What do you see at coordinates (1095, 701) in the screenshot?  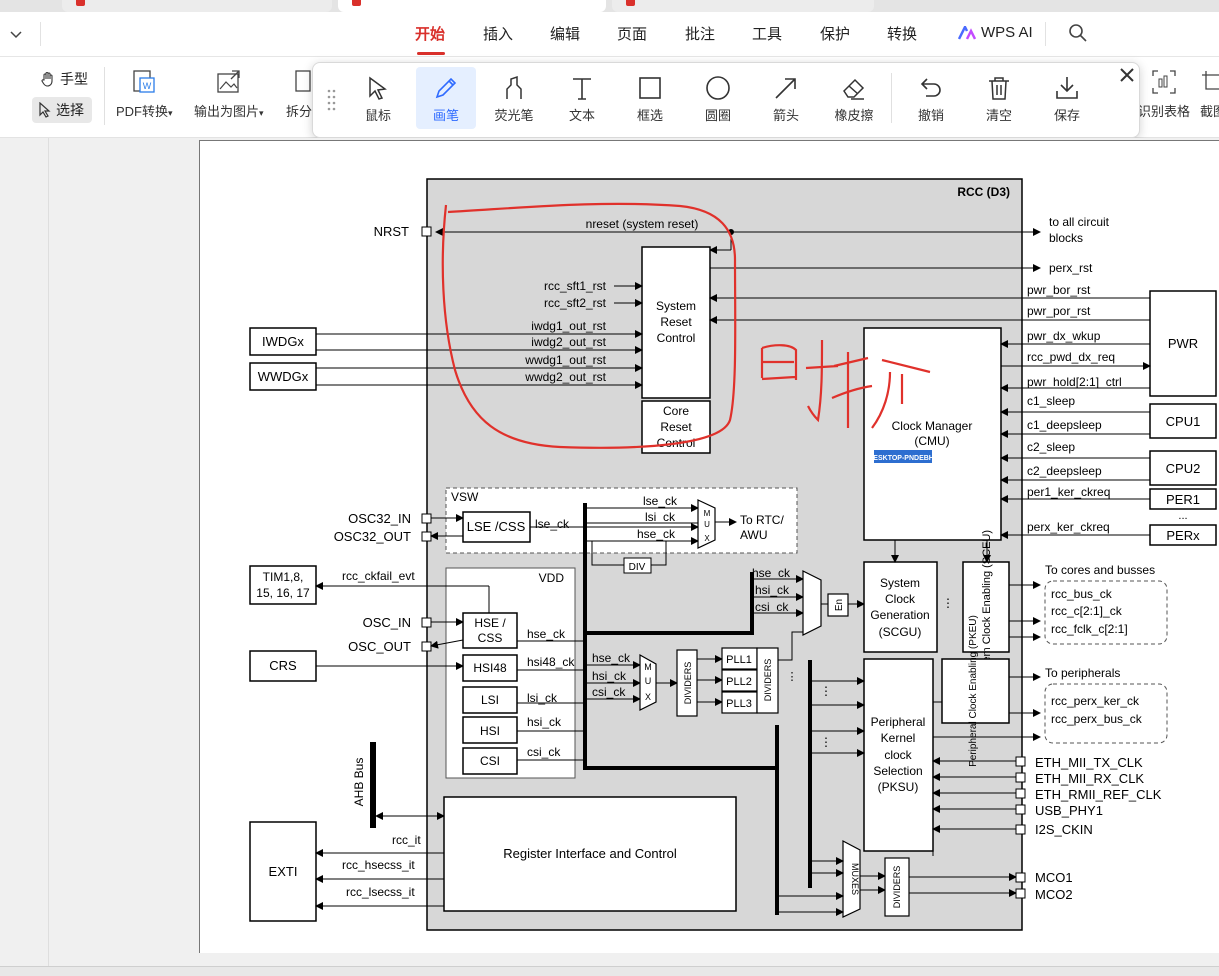 I see `perx-ker-ck-label: rcc_perx_ker_ck` at bounding box center [1095, 701].